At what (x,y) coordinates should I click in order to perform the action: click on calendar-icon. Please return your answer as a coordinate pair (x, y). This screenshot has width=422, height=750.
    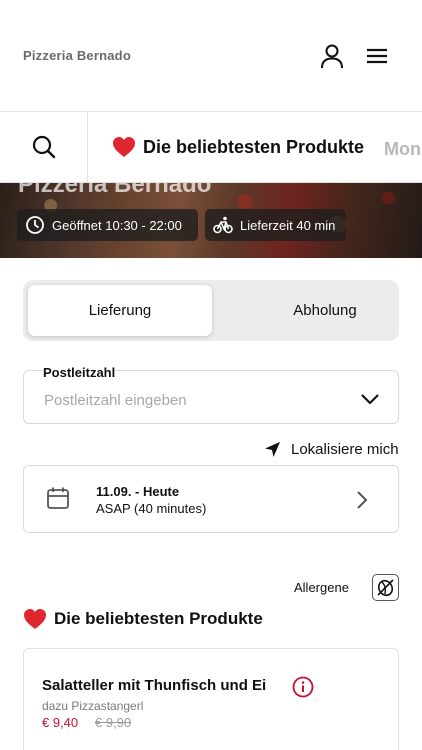
    Looking at the image, I should click on (58, 498).